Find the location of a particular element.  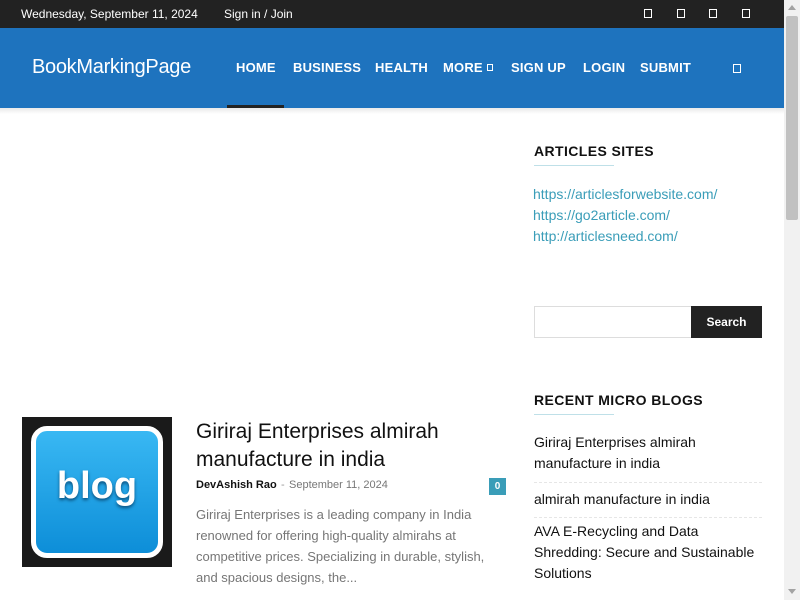

nav-login: LOGIN is located at coordinates (604, 67).